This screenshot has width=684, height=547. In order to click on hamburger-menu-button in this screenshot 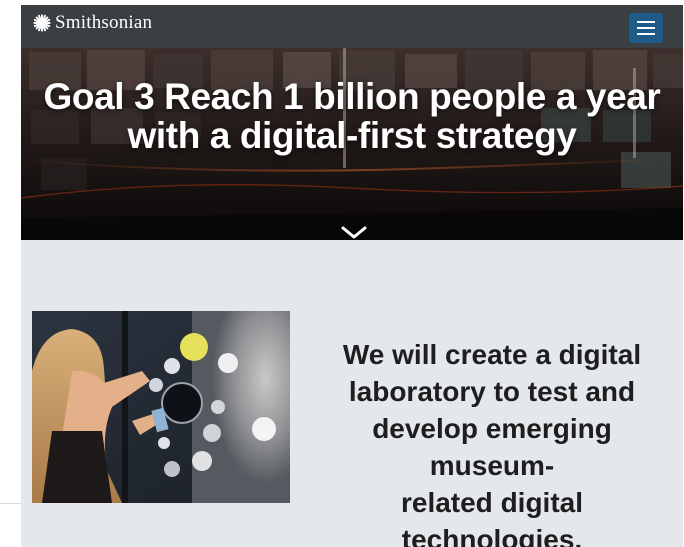, I will do `click(646, 28)`.